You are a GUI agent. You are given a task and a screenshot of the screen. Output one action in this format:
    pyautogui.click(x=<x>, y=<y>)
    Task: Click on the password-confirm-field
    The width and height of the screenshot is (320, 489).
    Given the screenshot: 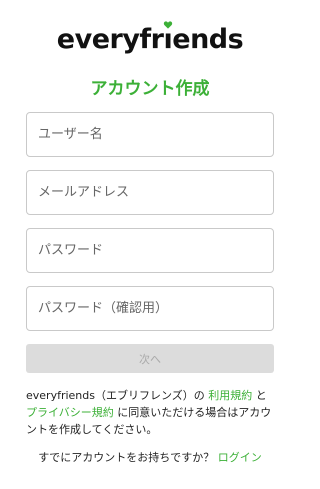 What is the action you would take?
    pyautogui.click(x=150, y=308)
    